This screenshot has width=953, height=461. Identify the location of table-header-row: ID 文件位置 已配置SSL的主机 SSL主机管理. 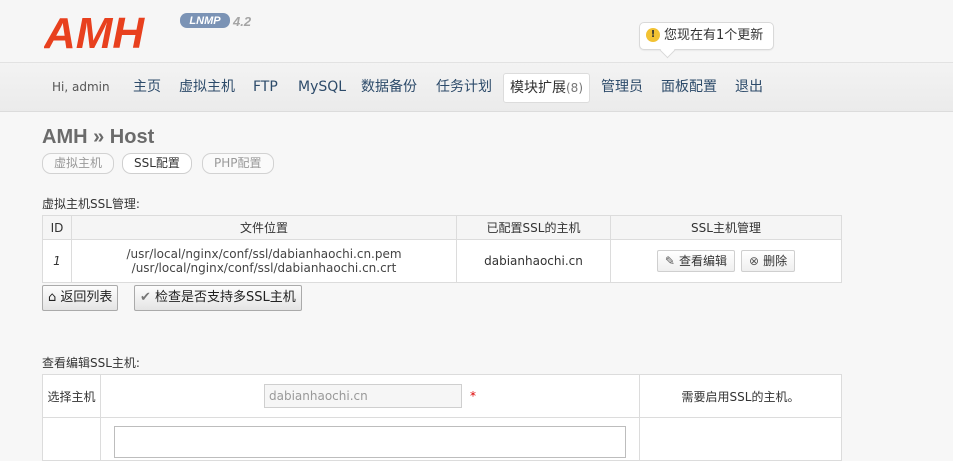
(442, 227).